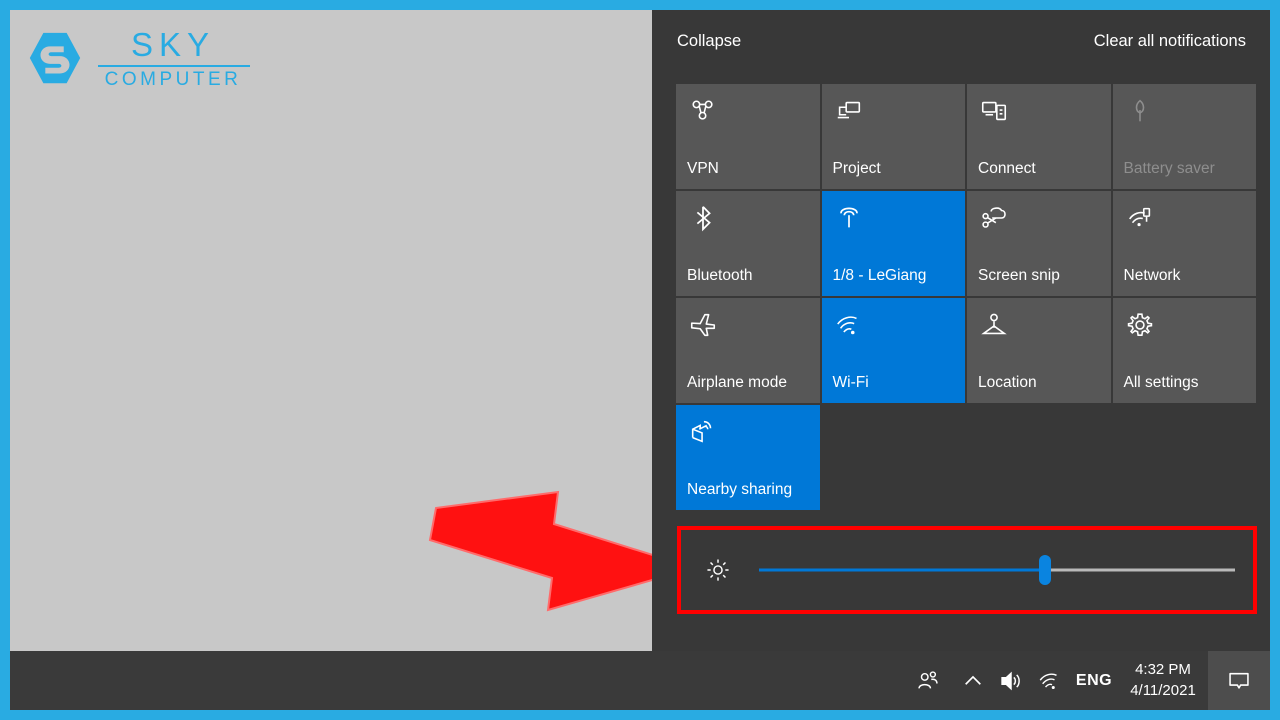 The image size is (1280, 720). What do you see at coordinates (1139, 217) in the screenshot?
I see `network-icon` at bounding box center [1139, 217].